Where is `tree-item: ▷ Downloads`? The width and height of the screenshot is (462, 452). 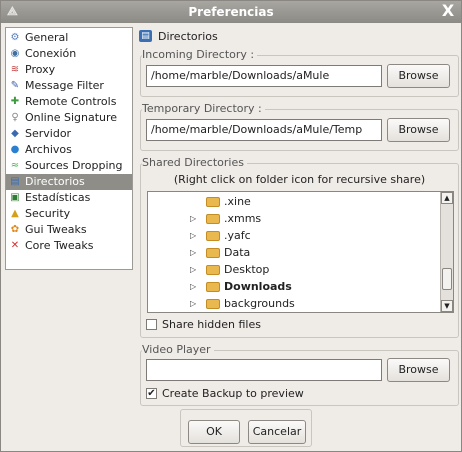
tree-item: ▷ Downloads is located at coordinates (241, 287).